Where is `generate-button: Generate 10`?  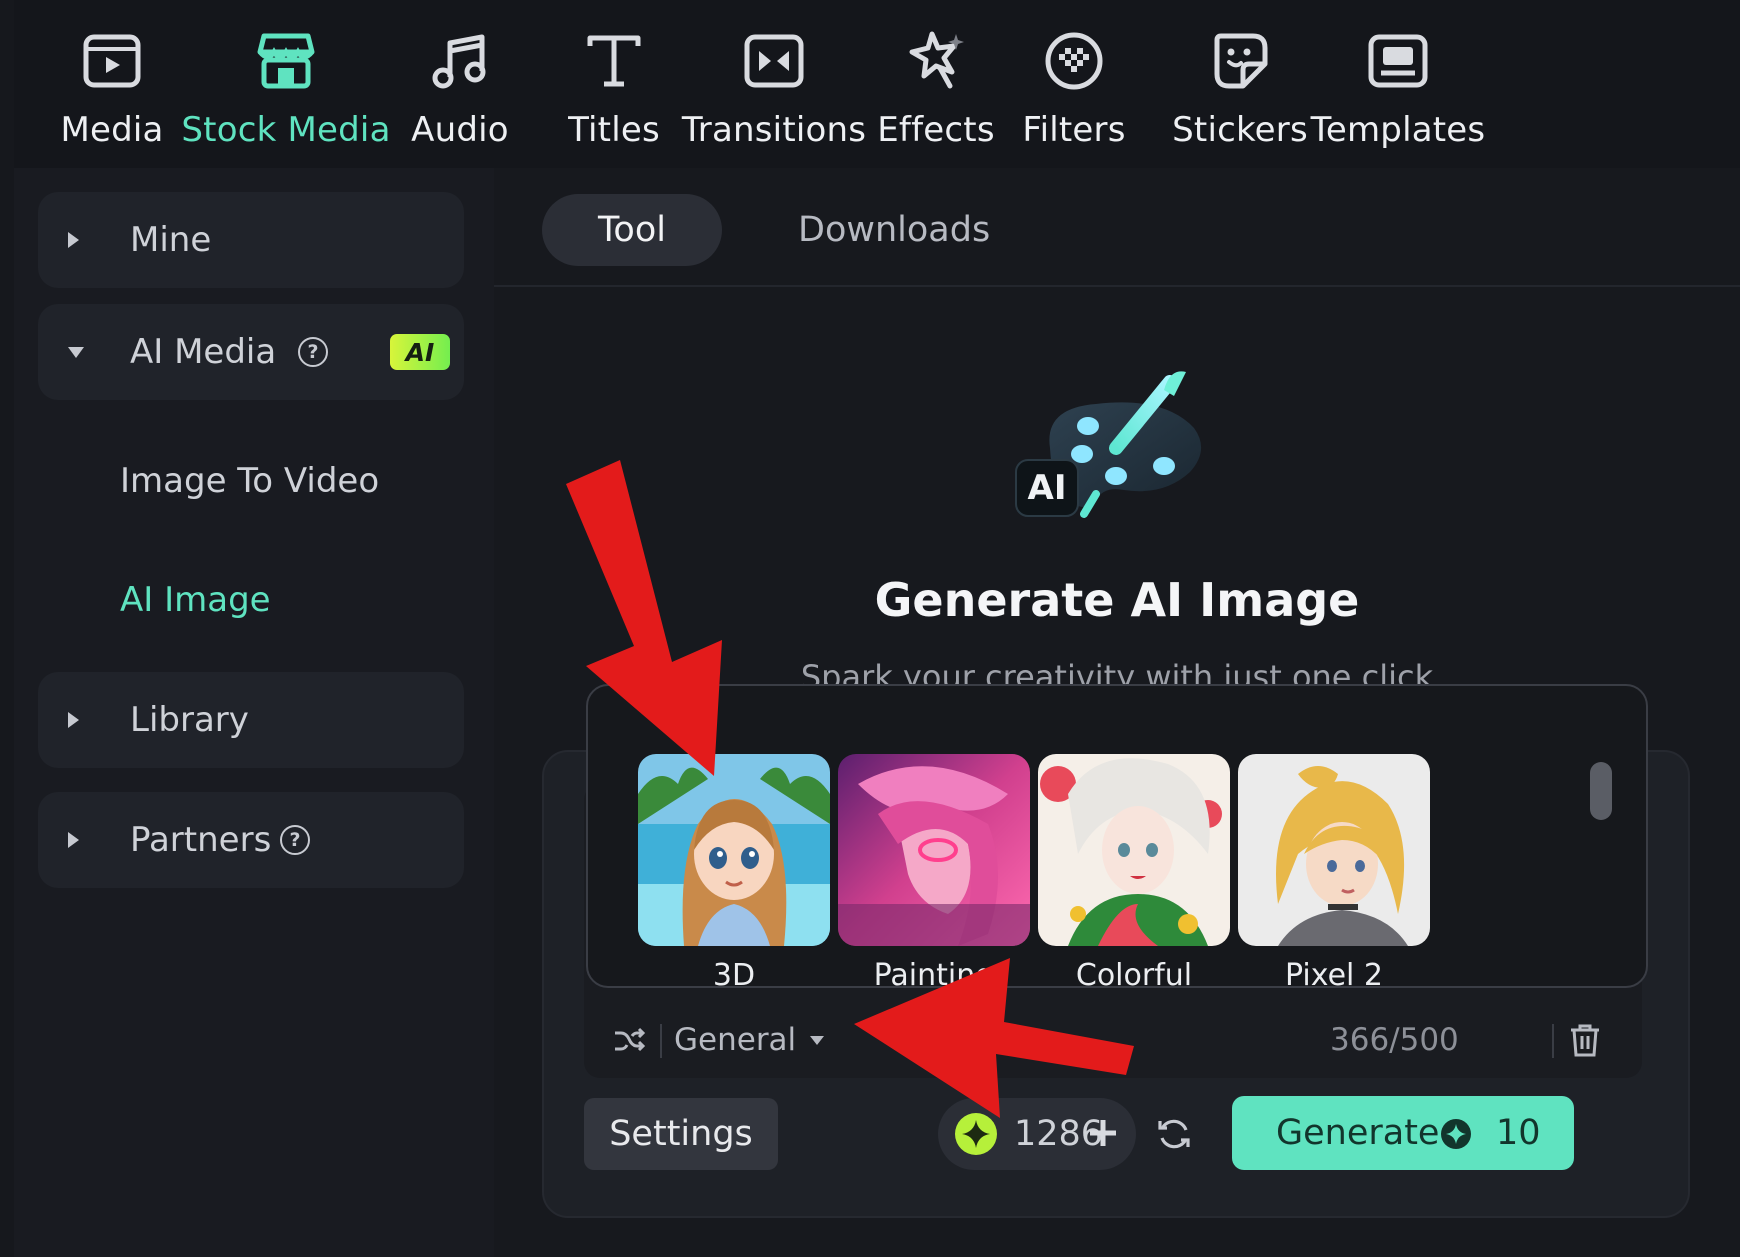 generate-button: Generate 10 is located at coordinates (1403, 1133).